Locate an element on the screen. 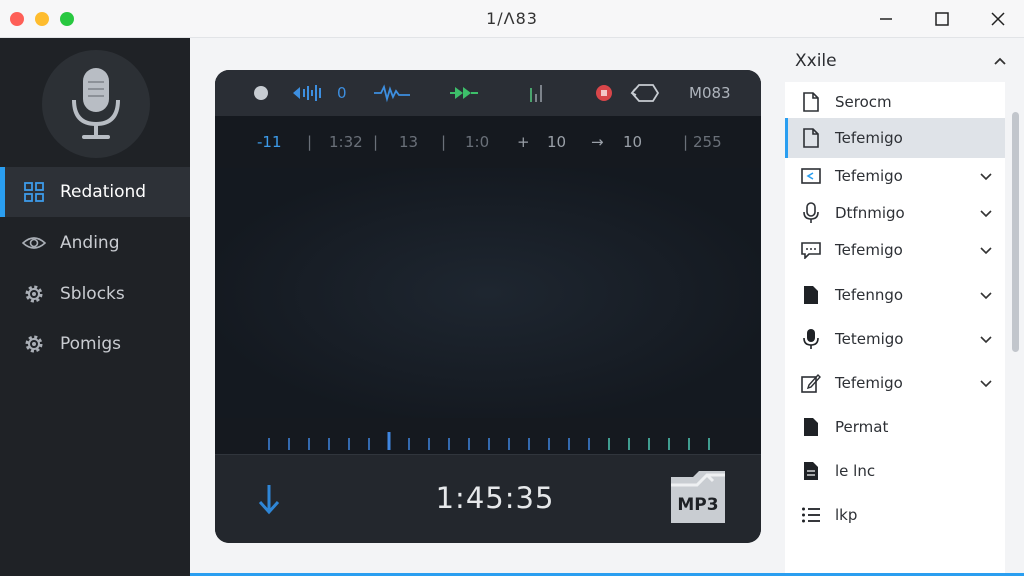 The height and width of the screenshot is (576, 1024). list-item: le lnc is located at coordinates (895, 471).